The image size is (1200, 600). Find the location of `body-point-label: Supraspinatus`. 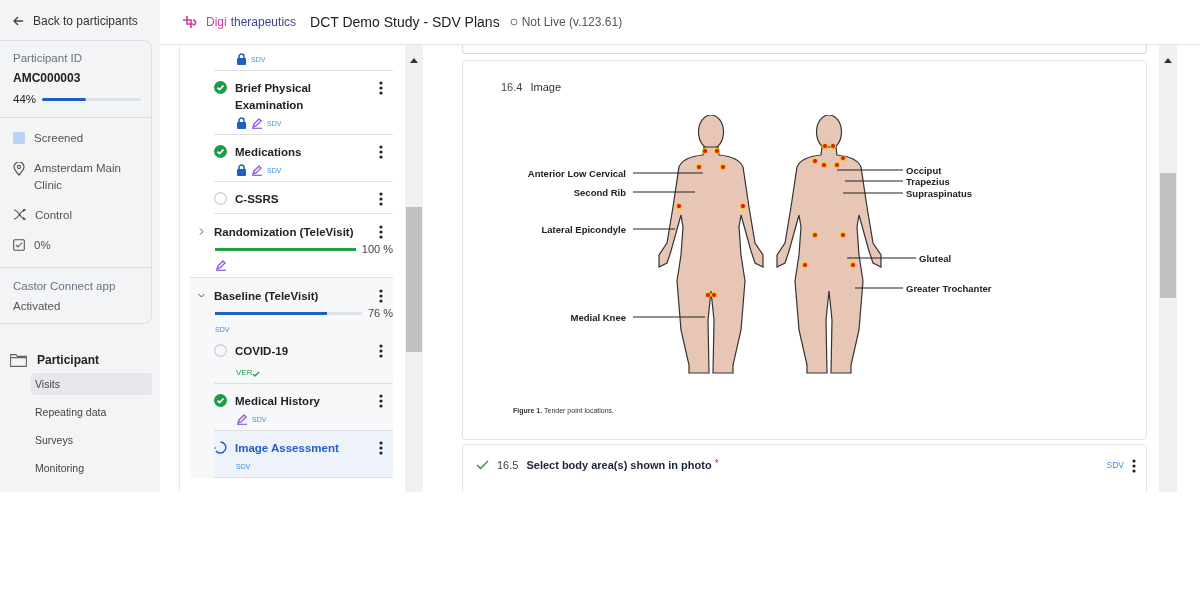

body-point-label: Supraspinatus is located at coordinates (939, 193).